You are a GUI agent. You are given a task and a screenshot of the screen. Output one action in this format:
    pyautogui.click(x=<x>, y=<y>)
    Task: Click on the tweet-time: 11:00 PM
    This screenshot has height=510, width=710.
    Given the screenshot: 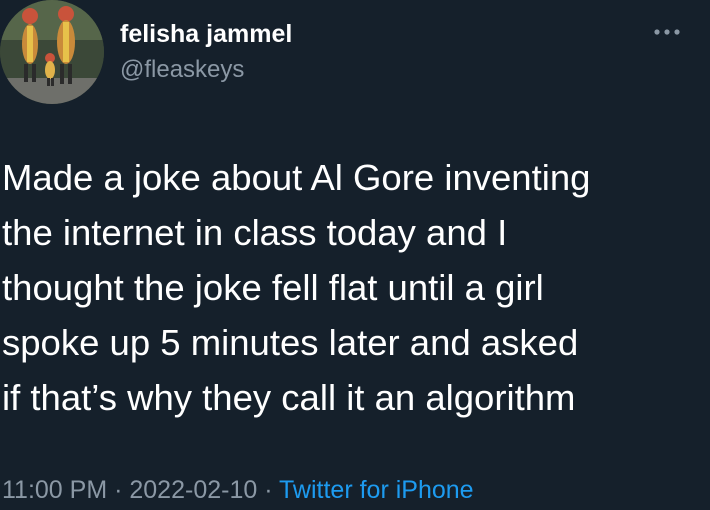 What is the action you would take?
    pyautogui.click(x=54, y=490)
    